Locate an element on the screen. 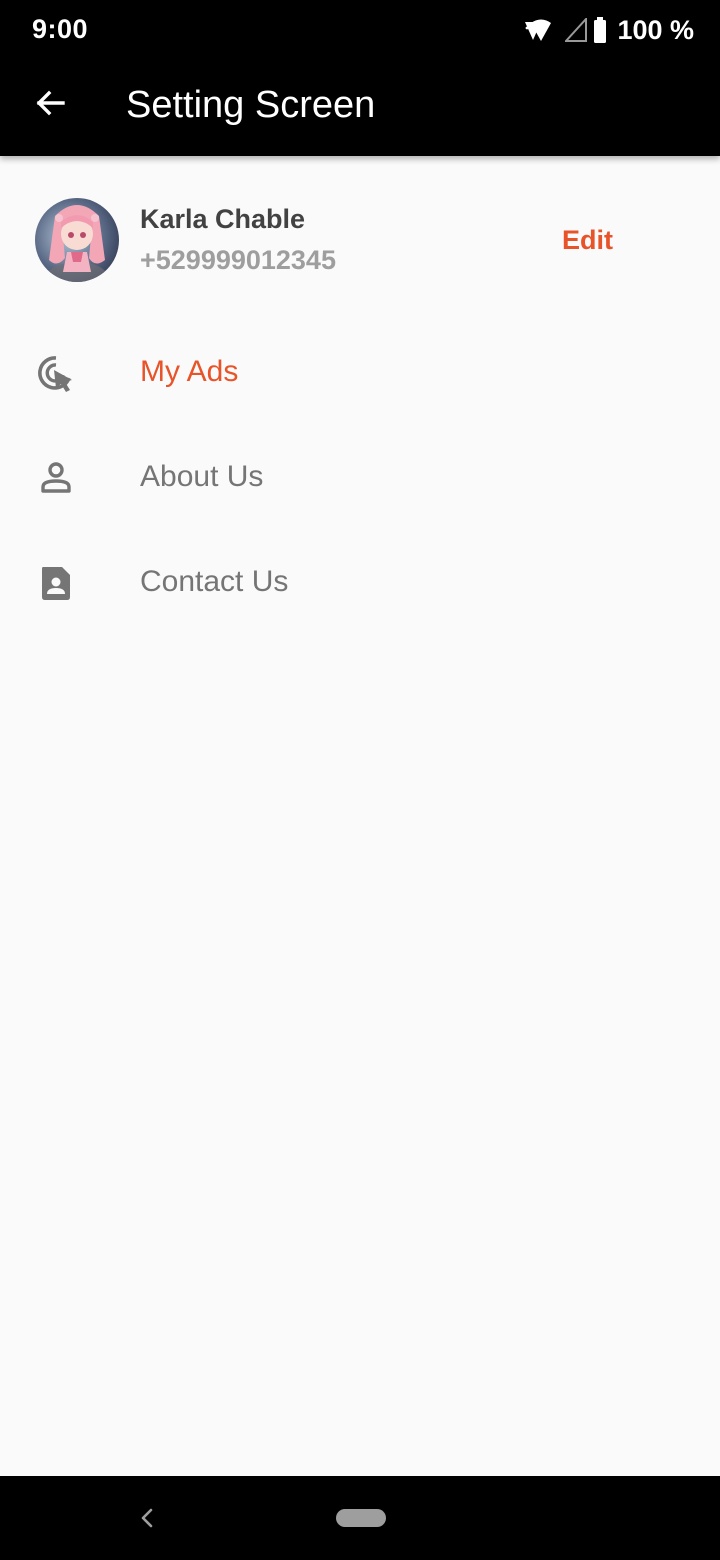  menu-item-about-us: About Us is located at coordinates (360, 478).